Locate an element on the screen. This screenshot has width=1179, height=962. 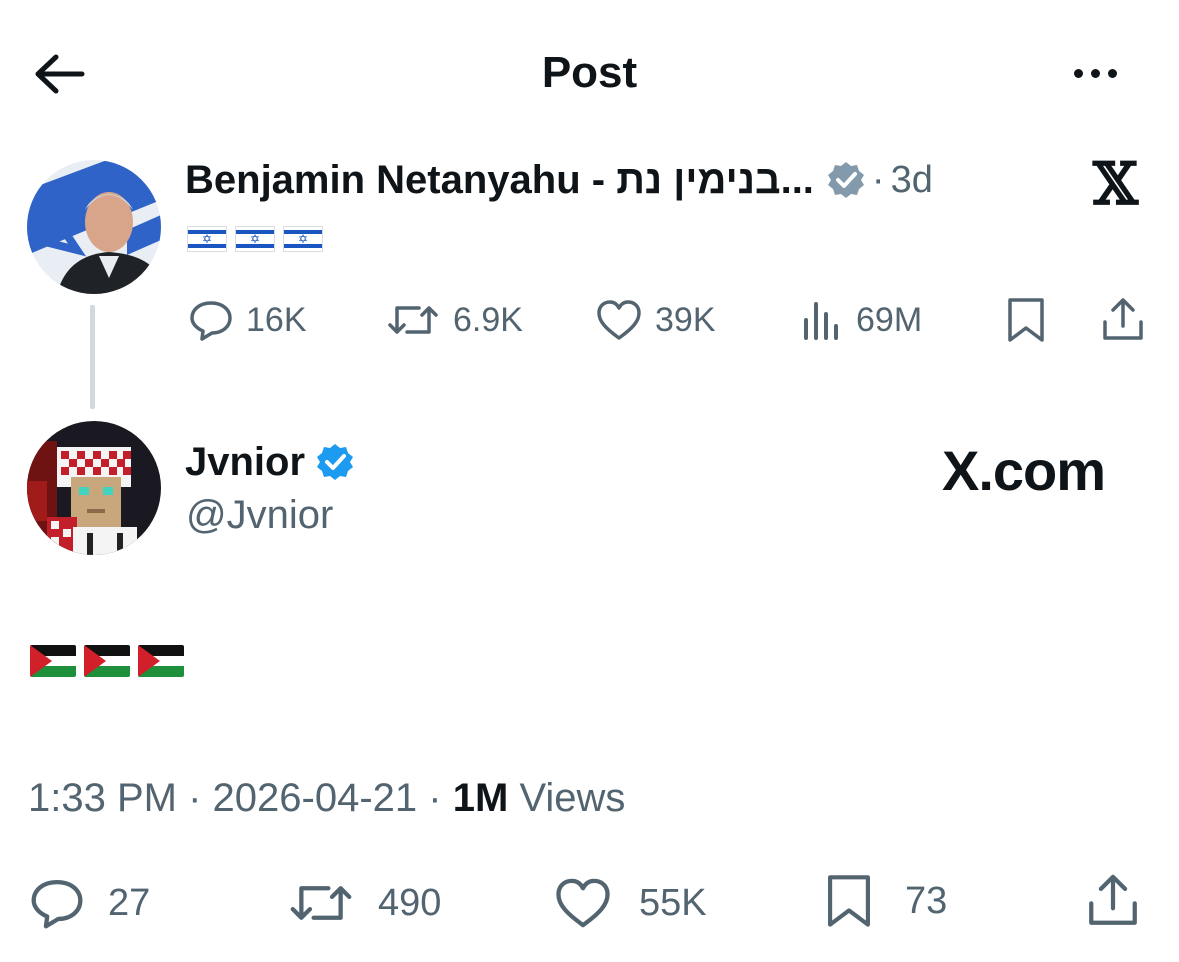
post-time: 3d is located at coordinates (912, 180).